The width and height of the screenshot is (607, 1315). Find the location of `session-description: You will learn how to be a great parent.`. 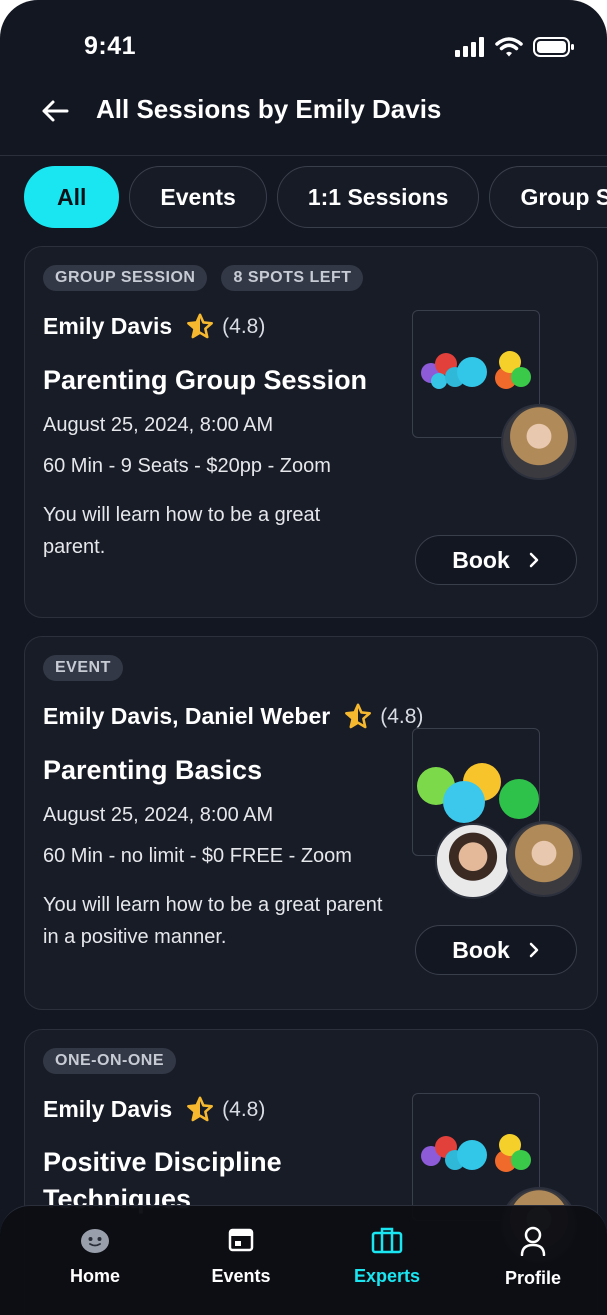

session-description: You will learn how to be a great parent. is located at coordinates (182, 531).